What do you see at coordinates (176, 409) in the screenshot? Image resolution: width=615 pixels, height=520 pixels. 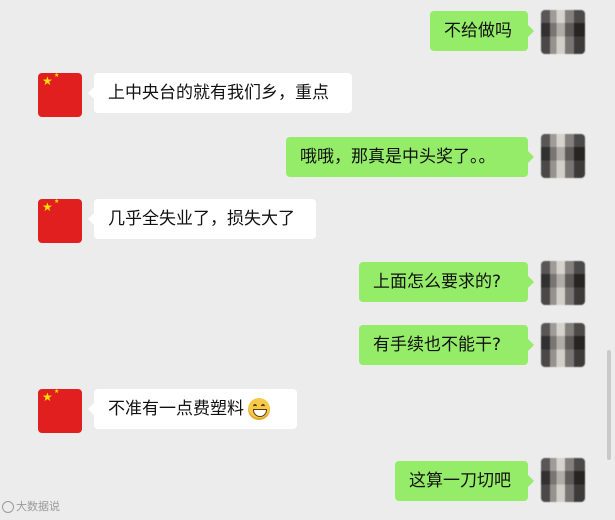 I see `message-text: 不准有一点费塑料` at bounding box center [176, 409].